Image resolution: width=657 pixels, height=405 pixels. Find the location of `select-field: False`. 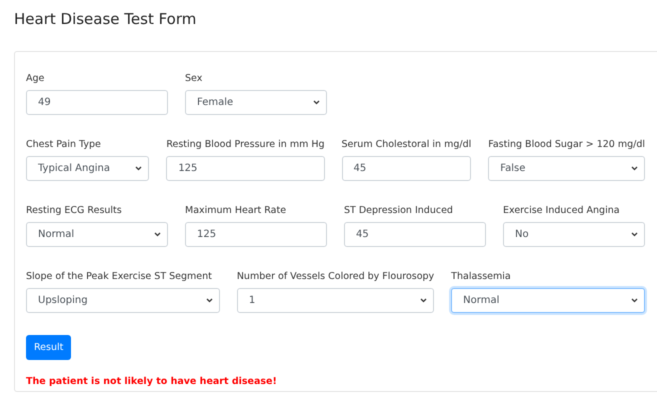

select-field: False is located at coordinates (566, 168).